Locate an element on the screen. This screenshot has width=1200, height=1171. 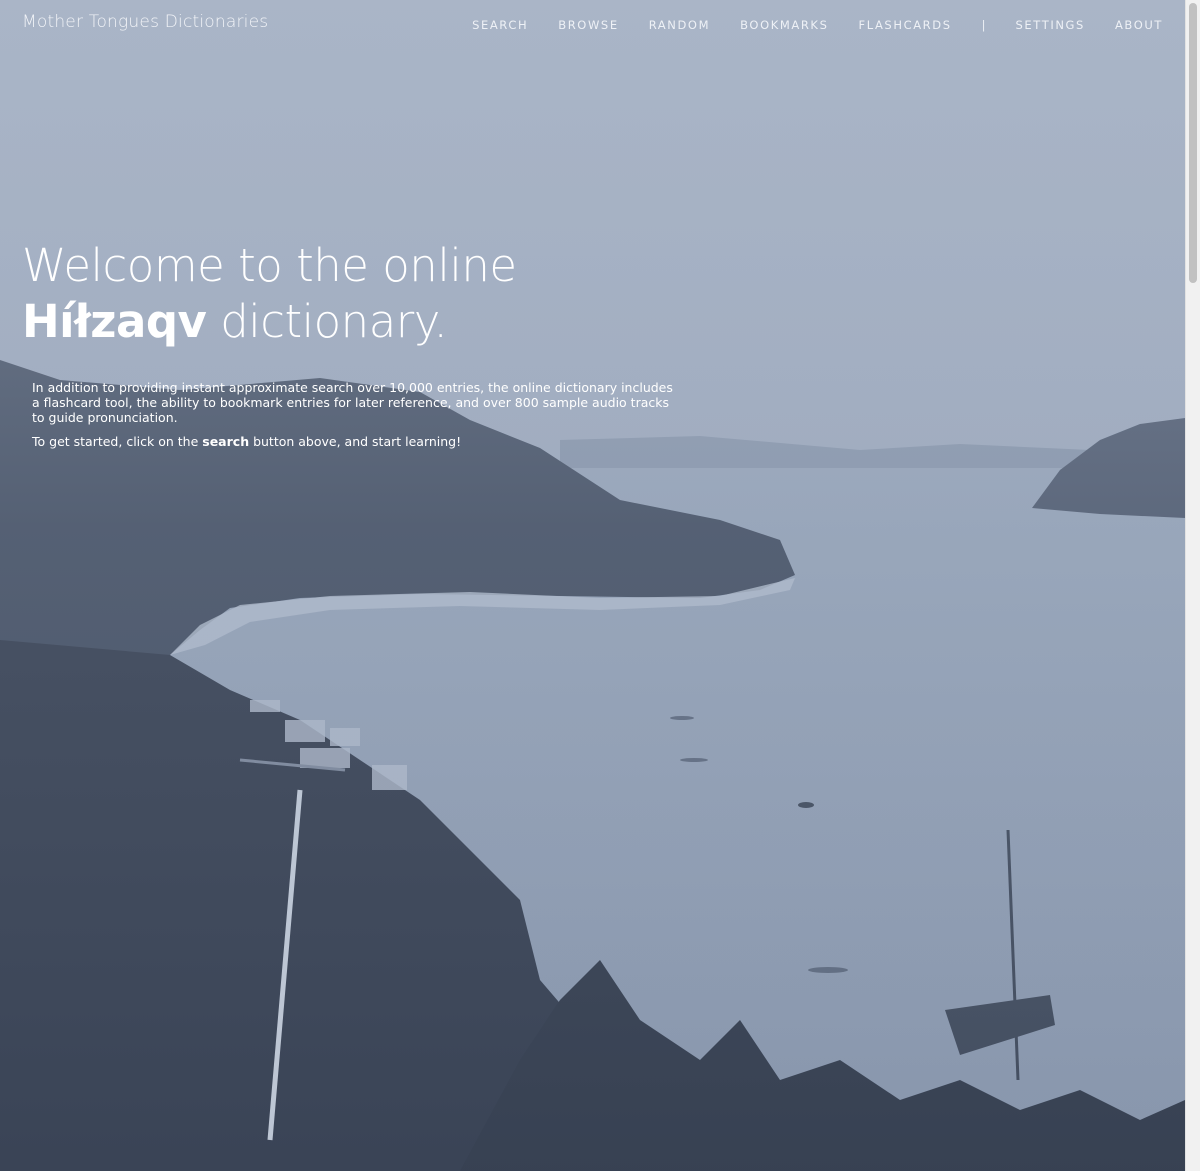
nav-browse-link: BROWSE is located at coordinates (588, 25).